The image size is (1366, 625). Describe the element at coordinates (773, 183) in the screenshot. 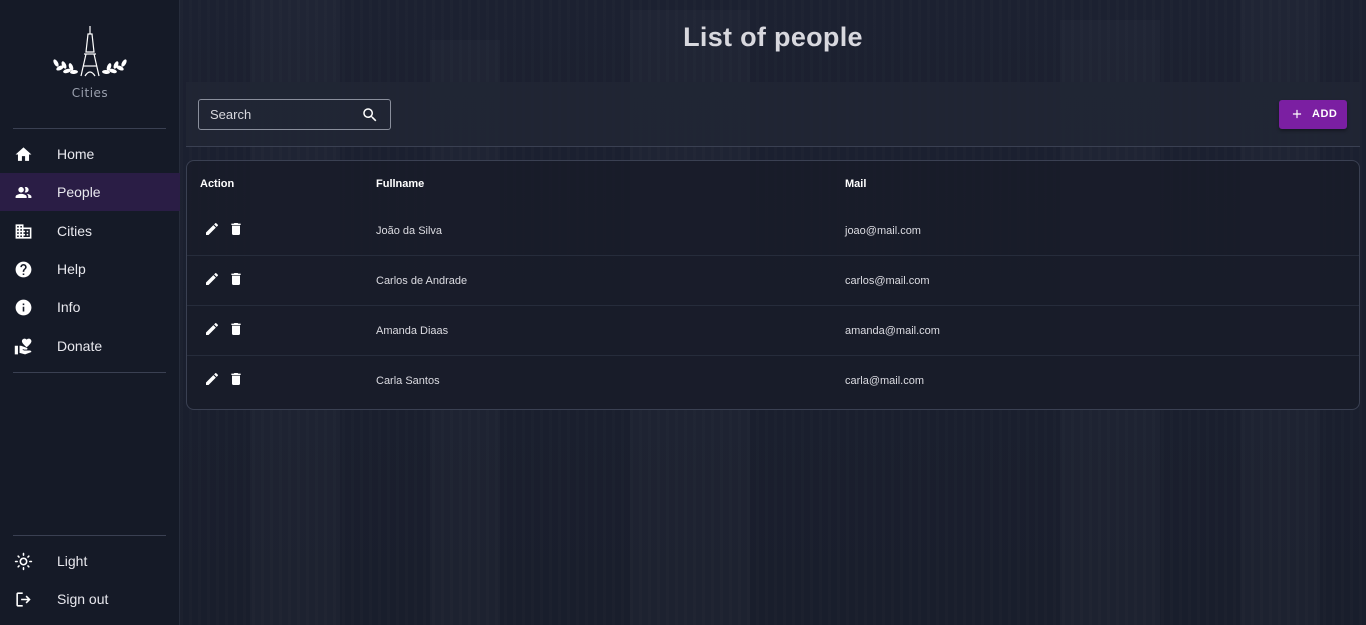

I see `table-header: Action Fullname Mail` at that location.